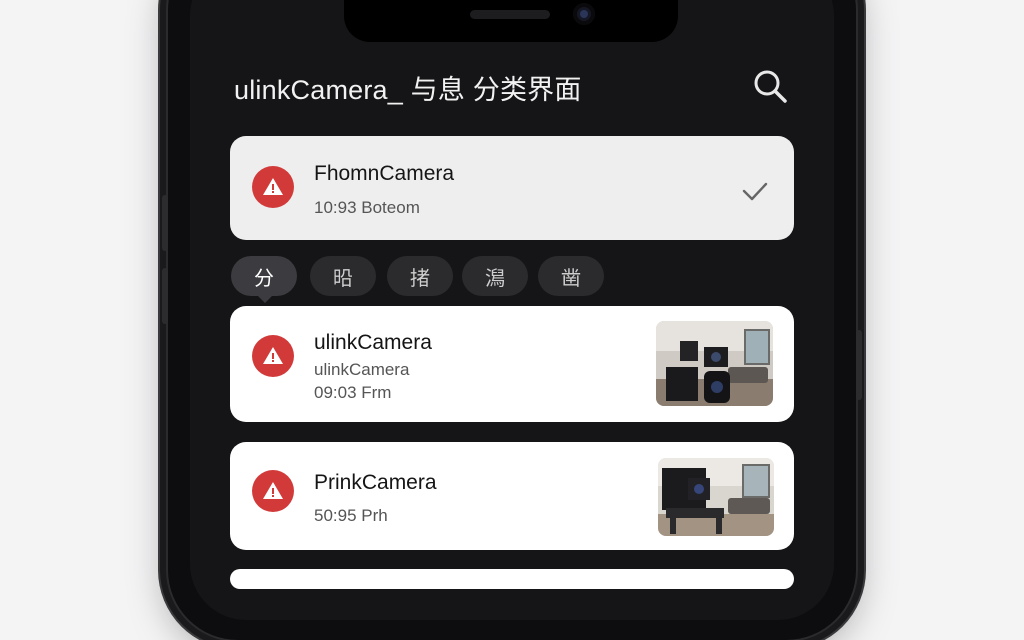  I want to click on filter-chip-1: 㫟, so click(343, 276).